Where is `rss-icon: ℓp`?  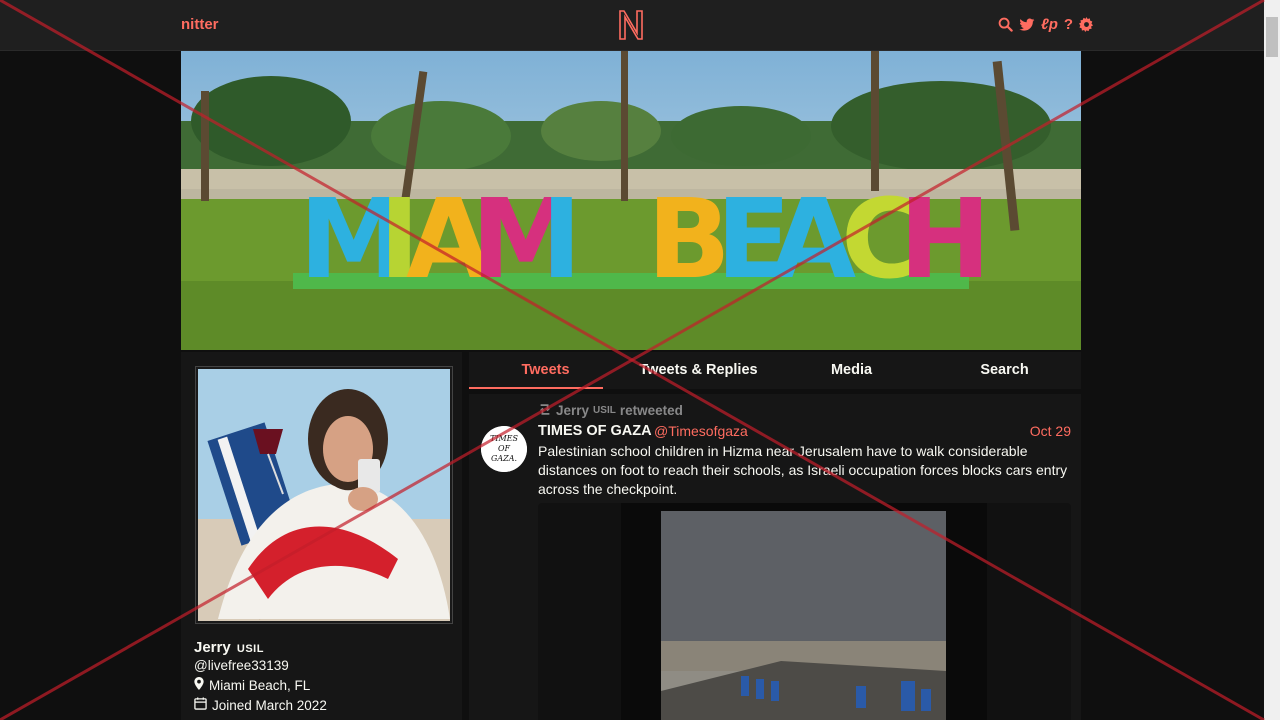 rss-icon: ℓp is located at coordinates (1049, 24).